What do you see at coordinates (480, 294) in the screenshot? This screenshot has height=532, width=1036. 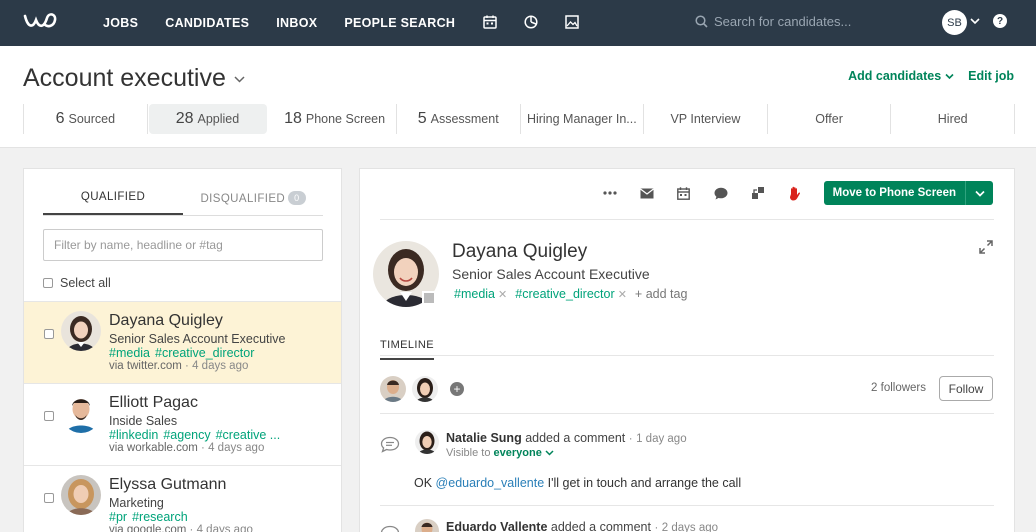 I see `profile-tag: #media ✕` at bounding box center [480, 294].